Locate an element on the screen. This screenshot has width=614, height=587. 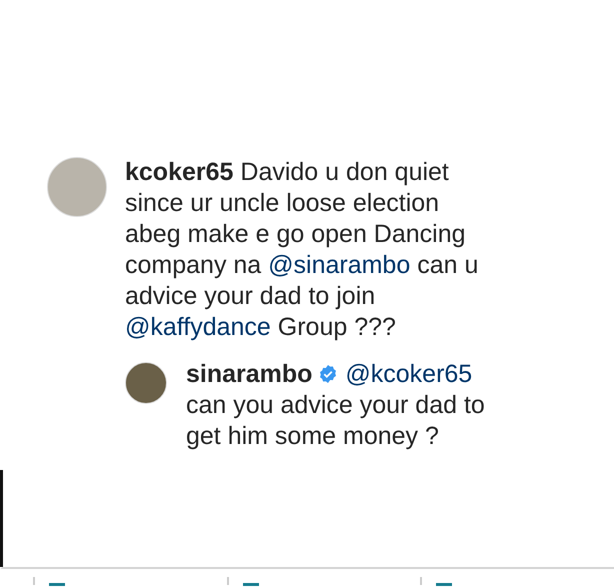
verified-badge-icon is located at coordinates (328, 374).